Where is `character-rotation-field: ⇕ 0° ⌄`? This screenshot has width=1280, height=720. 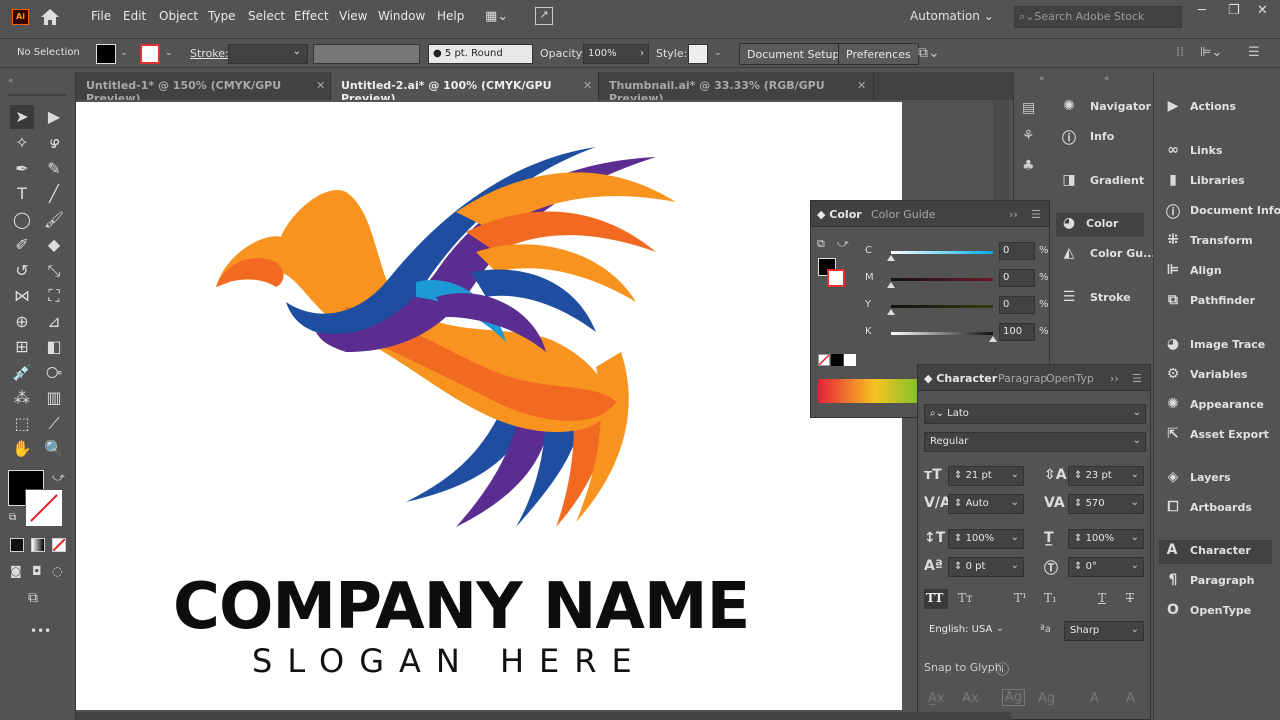
character-rotation-field: ⇕ 0° ⌄ is located at coordinates (1106, 567).